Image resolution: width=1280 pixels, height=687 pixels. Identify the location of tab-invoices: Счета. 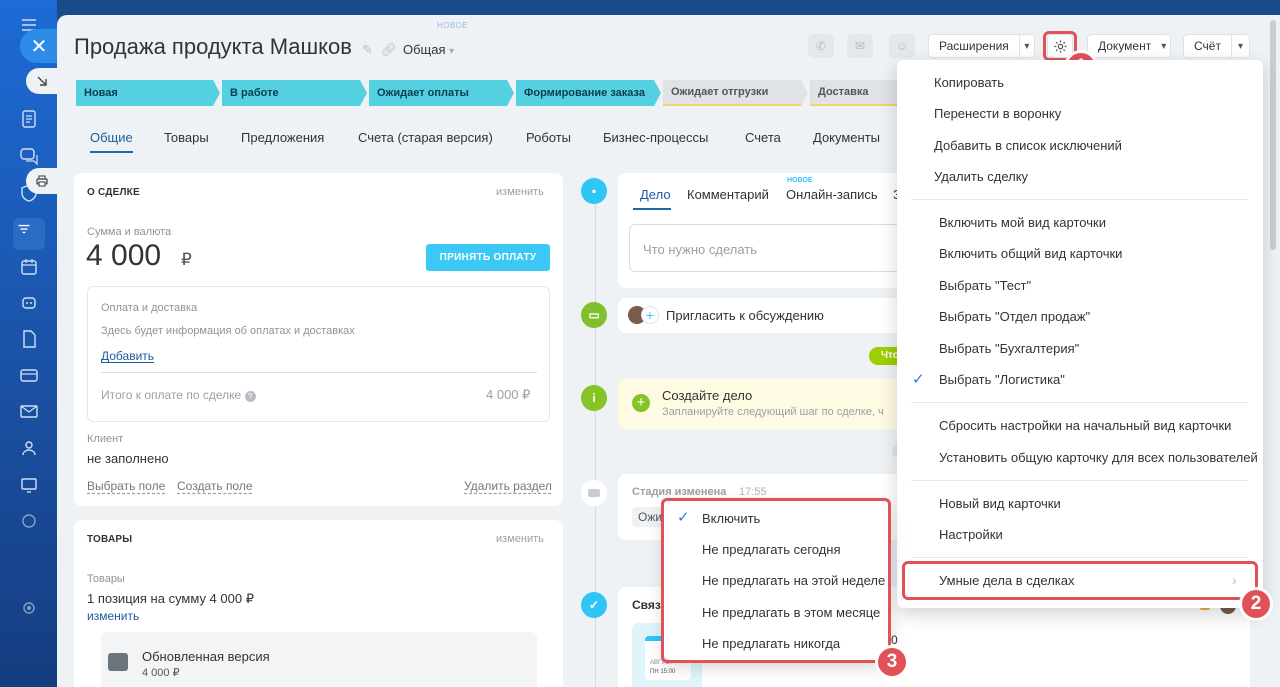
(763, 137).